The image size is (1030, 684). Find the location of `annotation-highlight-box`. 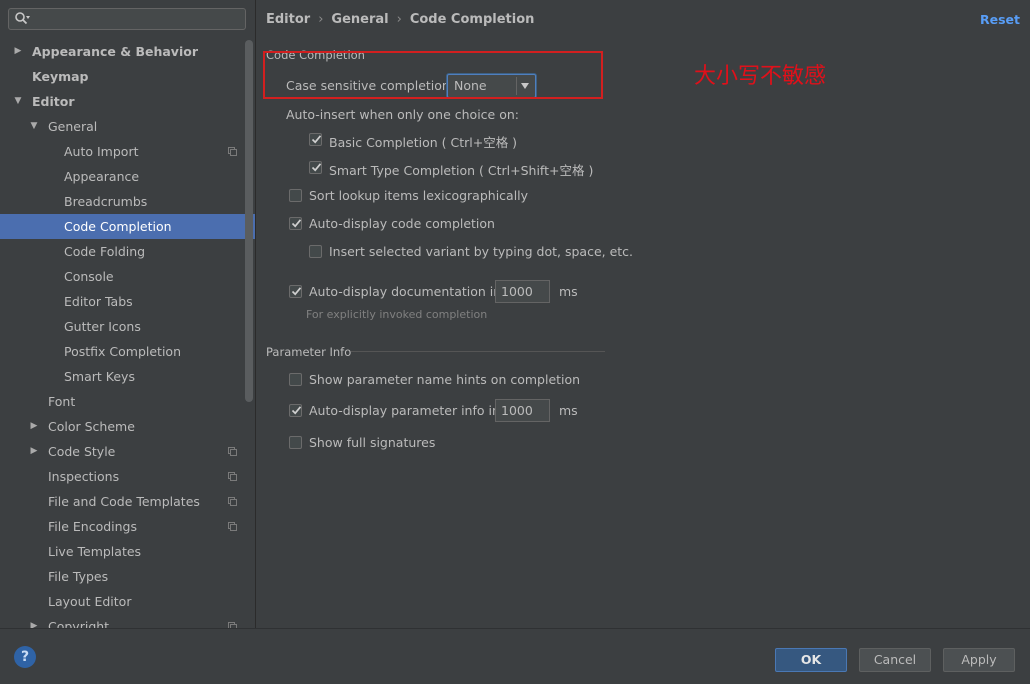

annotation-highlight-box is located at coordinates (433, 75).